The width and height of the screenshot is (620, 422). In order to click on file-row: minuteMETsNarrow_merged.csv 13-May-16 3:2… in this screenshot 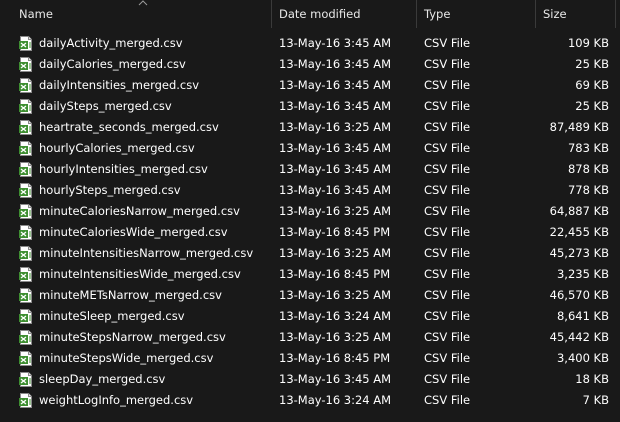, I will do `click(310, 295)`.